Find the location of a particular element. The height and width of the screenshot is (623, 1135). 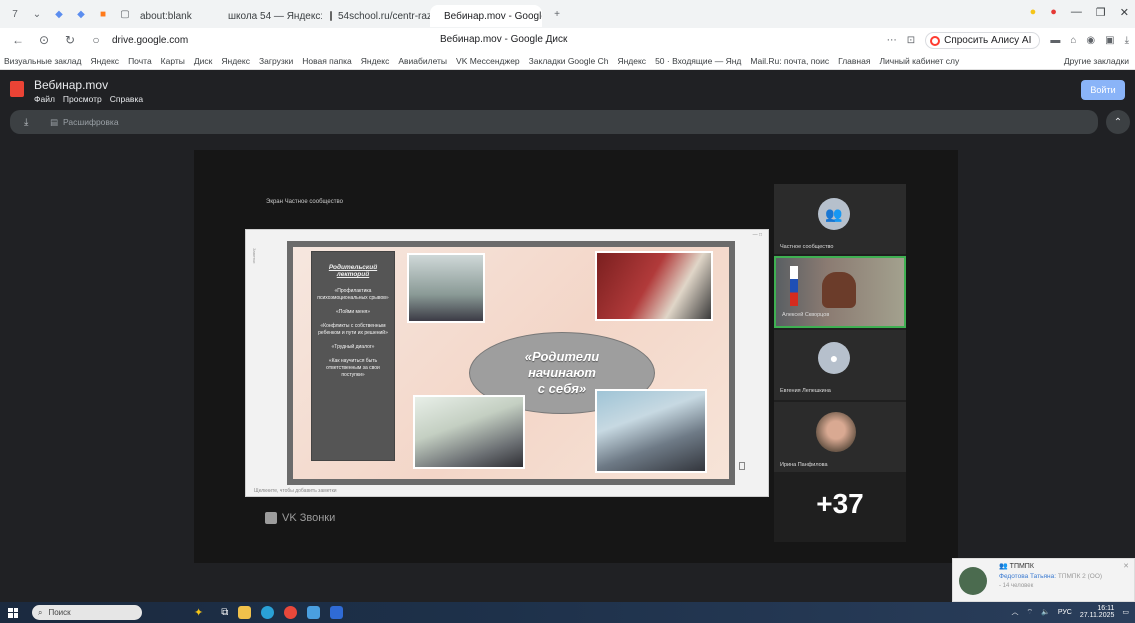

bookmark-item: 50 · Входящие — Янд is located at coordinates (698, 61).